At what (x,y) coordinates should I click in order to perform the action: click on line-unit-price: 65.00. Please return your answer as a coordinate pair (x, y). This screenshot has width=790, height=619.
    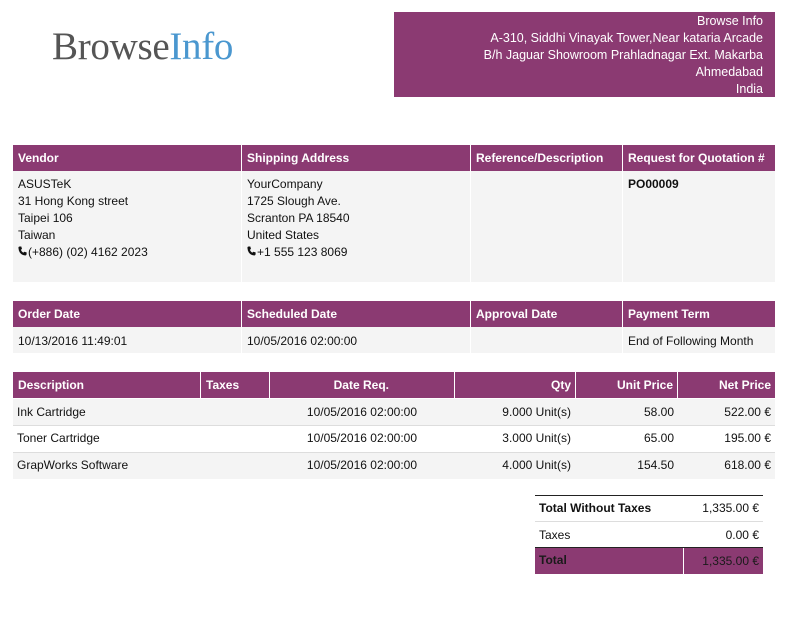
    Looking at the image, I should click on (658, 438).